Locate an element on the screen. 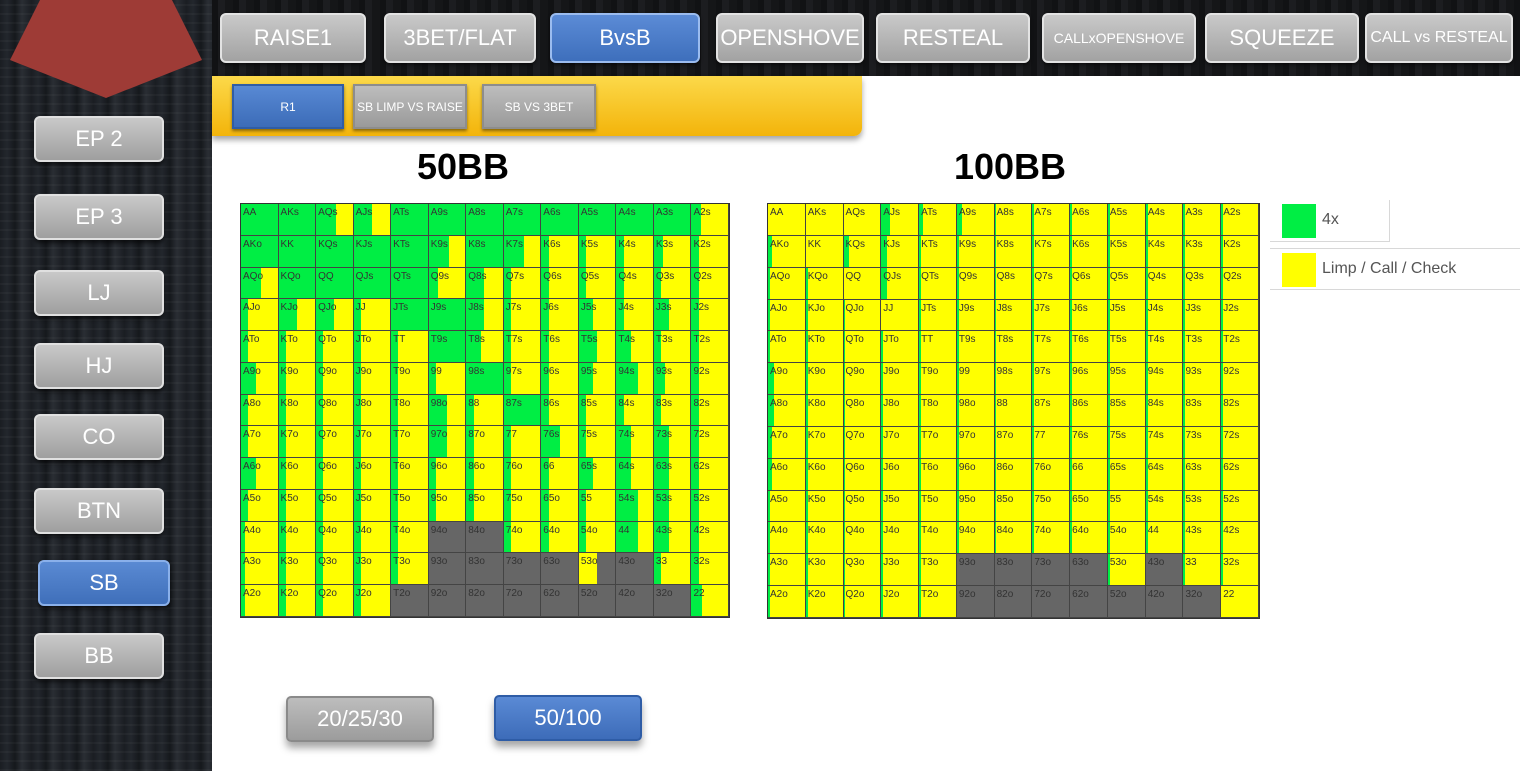  hand-cell: 63s is located at coordinates (672, 474).